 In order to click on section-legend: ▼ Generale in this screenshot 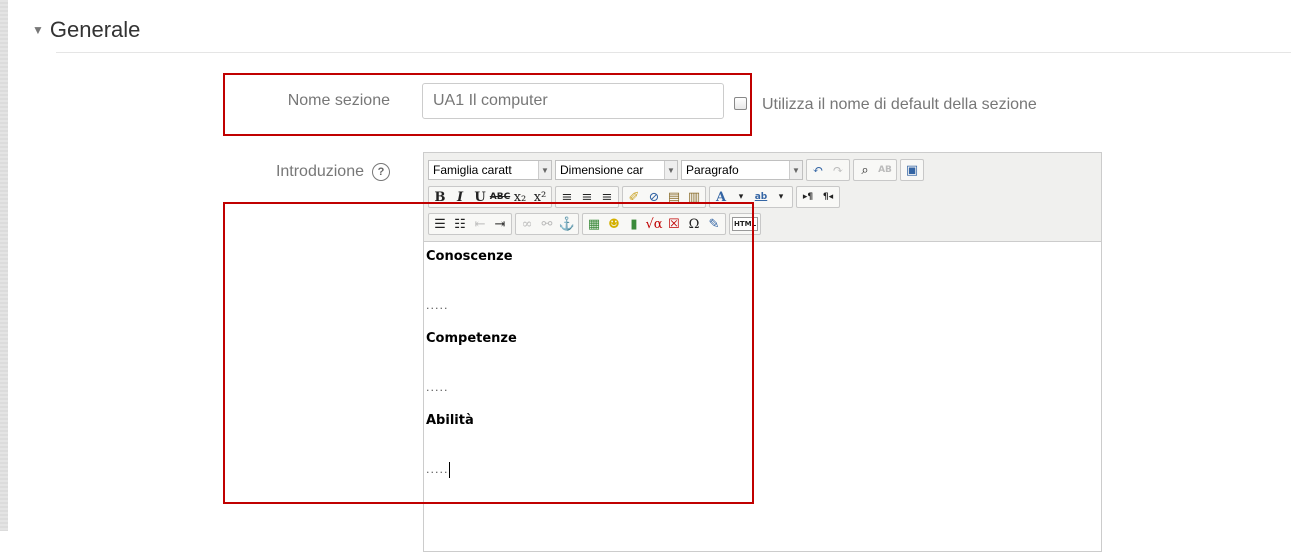, I will do `click(86, 30)`.